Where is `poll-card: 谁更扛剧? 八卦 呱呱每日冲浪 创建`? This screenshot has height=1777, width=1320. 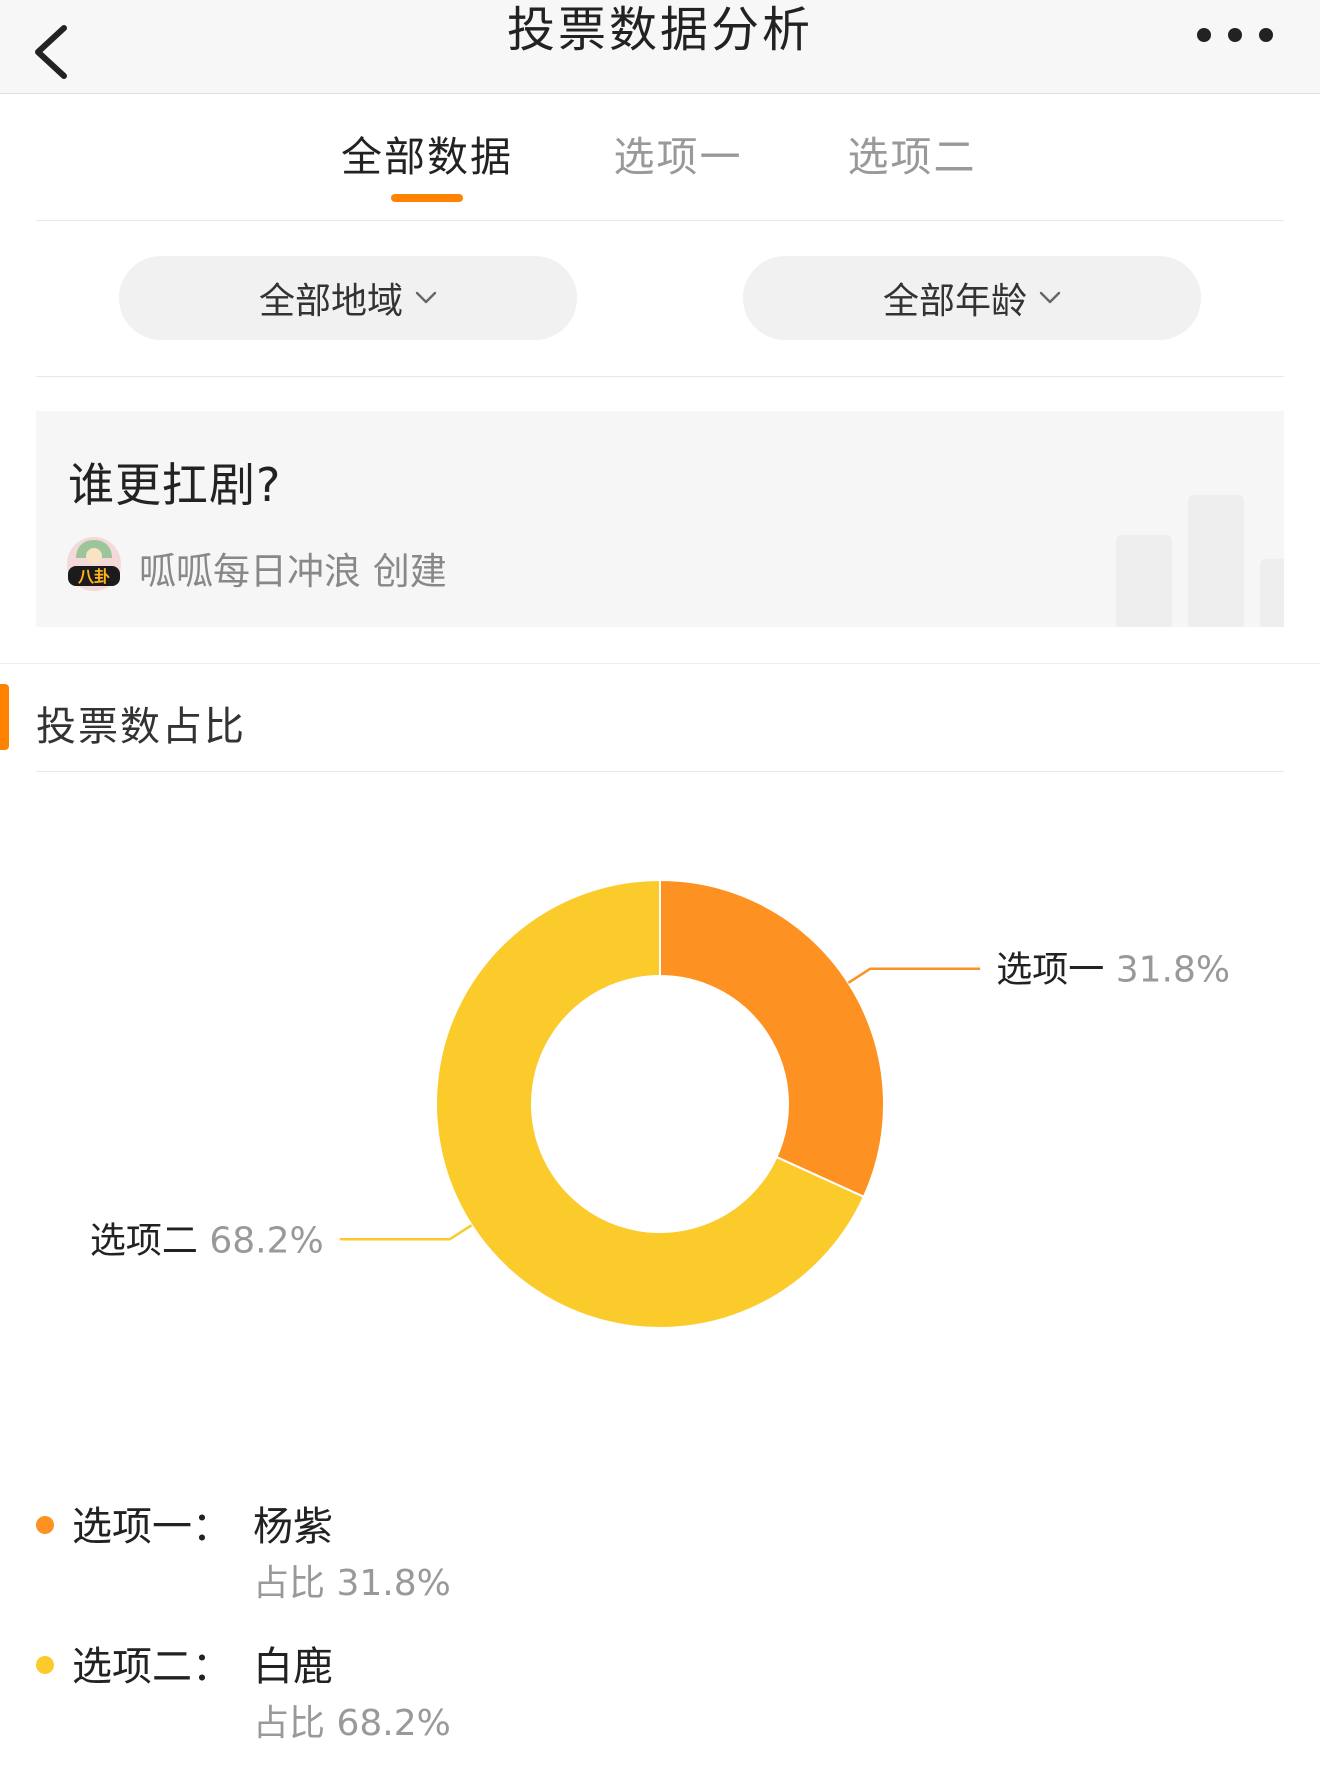
poll-card: 谁更扛剧? 八卦 呱呱每日冲浪 创建 is located at coordinates (660, 519).